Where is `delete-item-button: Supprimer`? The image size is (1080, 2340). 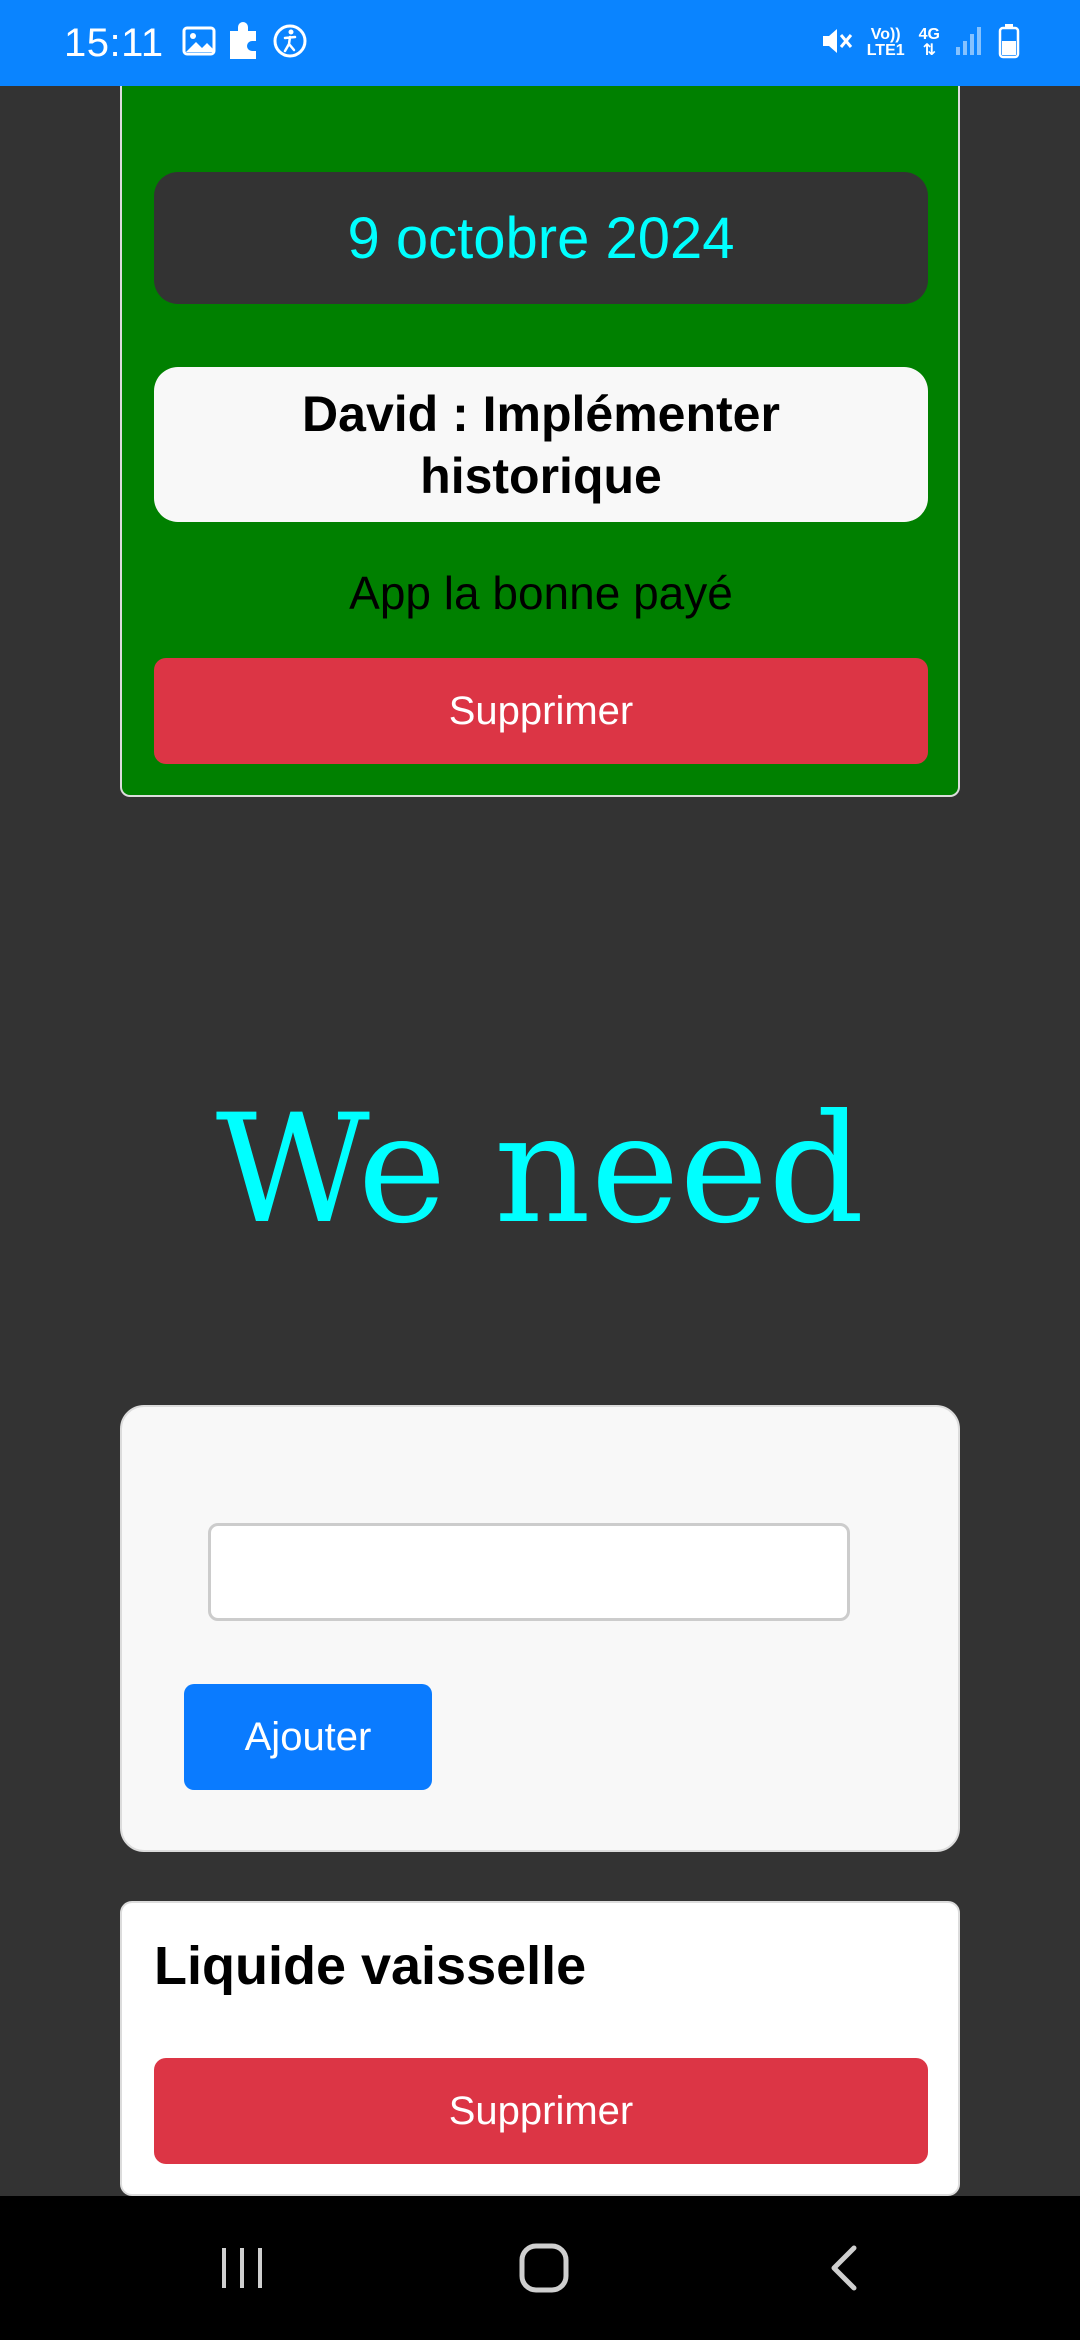 delete-item-button: Supprimer is located at coordinates (541, 2111).